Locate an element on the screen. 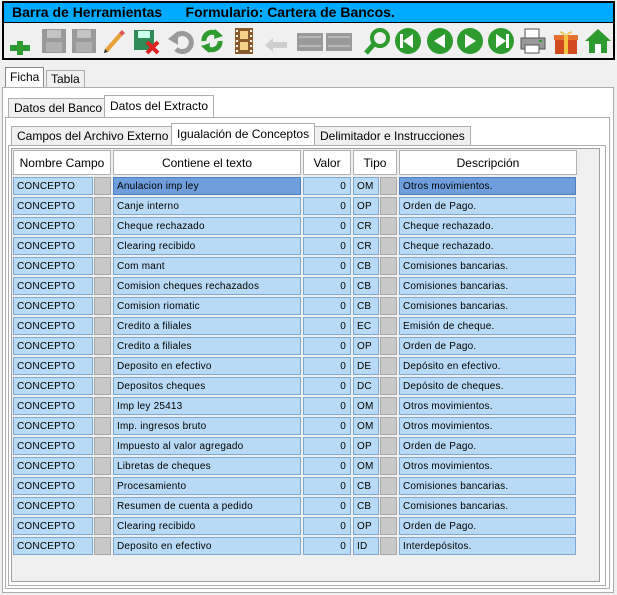 This screenshot has height=595, width=617. tab-datos-extracto: Datos del Extracto is located at coordinates (159, 106).